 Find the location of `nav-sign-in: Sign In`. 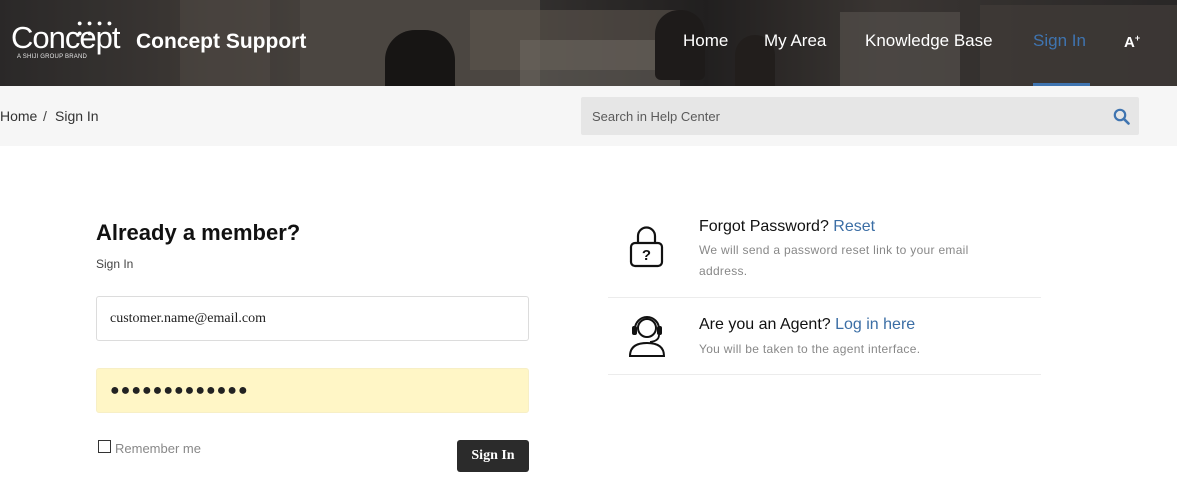

nav-sign-in: Sign In is located at coordinates (1059, 41).